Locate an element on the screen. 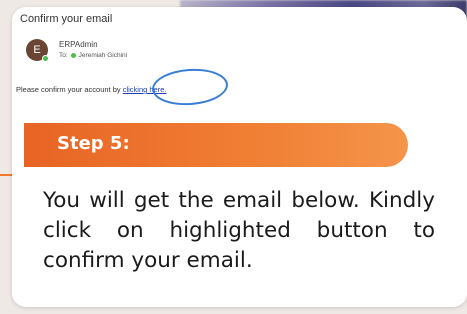  recipient-name: Jeremiah Gichini is located at coordinates (103, 55).